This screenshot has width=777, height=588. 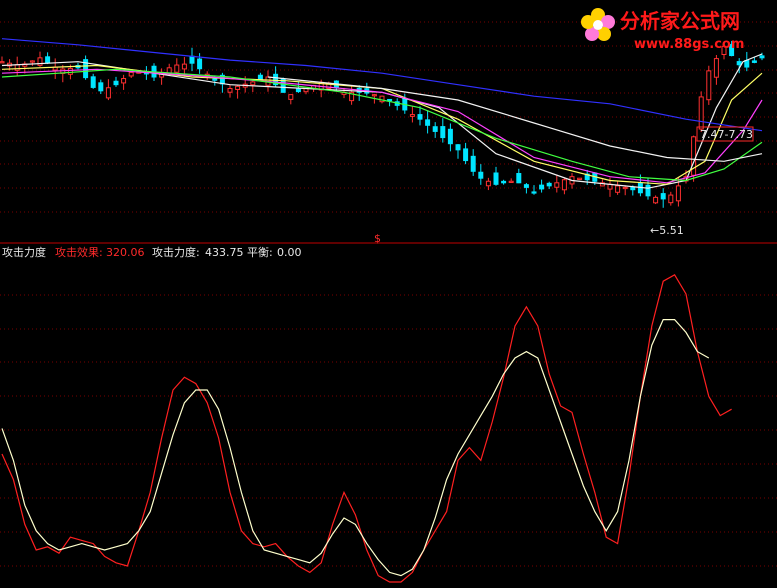 I want to click on indicator-field-label: 平衡:, so click(x=260, y=252).